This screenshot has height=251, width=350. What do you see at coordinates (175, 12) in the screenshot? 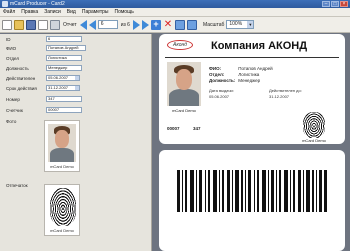
I see `menu-bar: Файл Правка Записи Вид Параметры Помощь` at bounding box center [175, 12].